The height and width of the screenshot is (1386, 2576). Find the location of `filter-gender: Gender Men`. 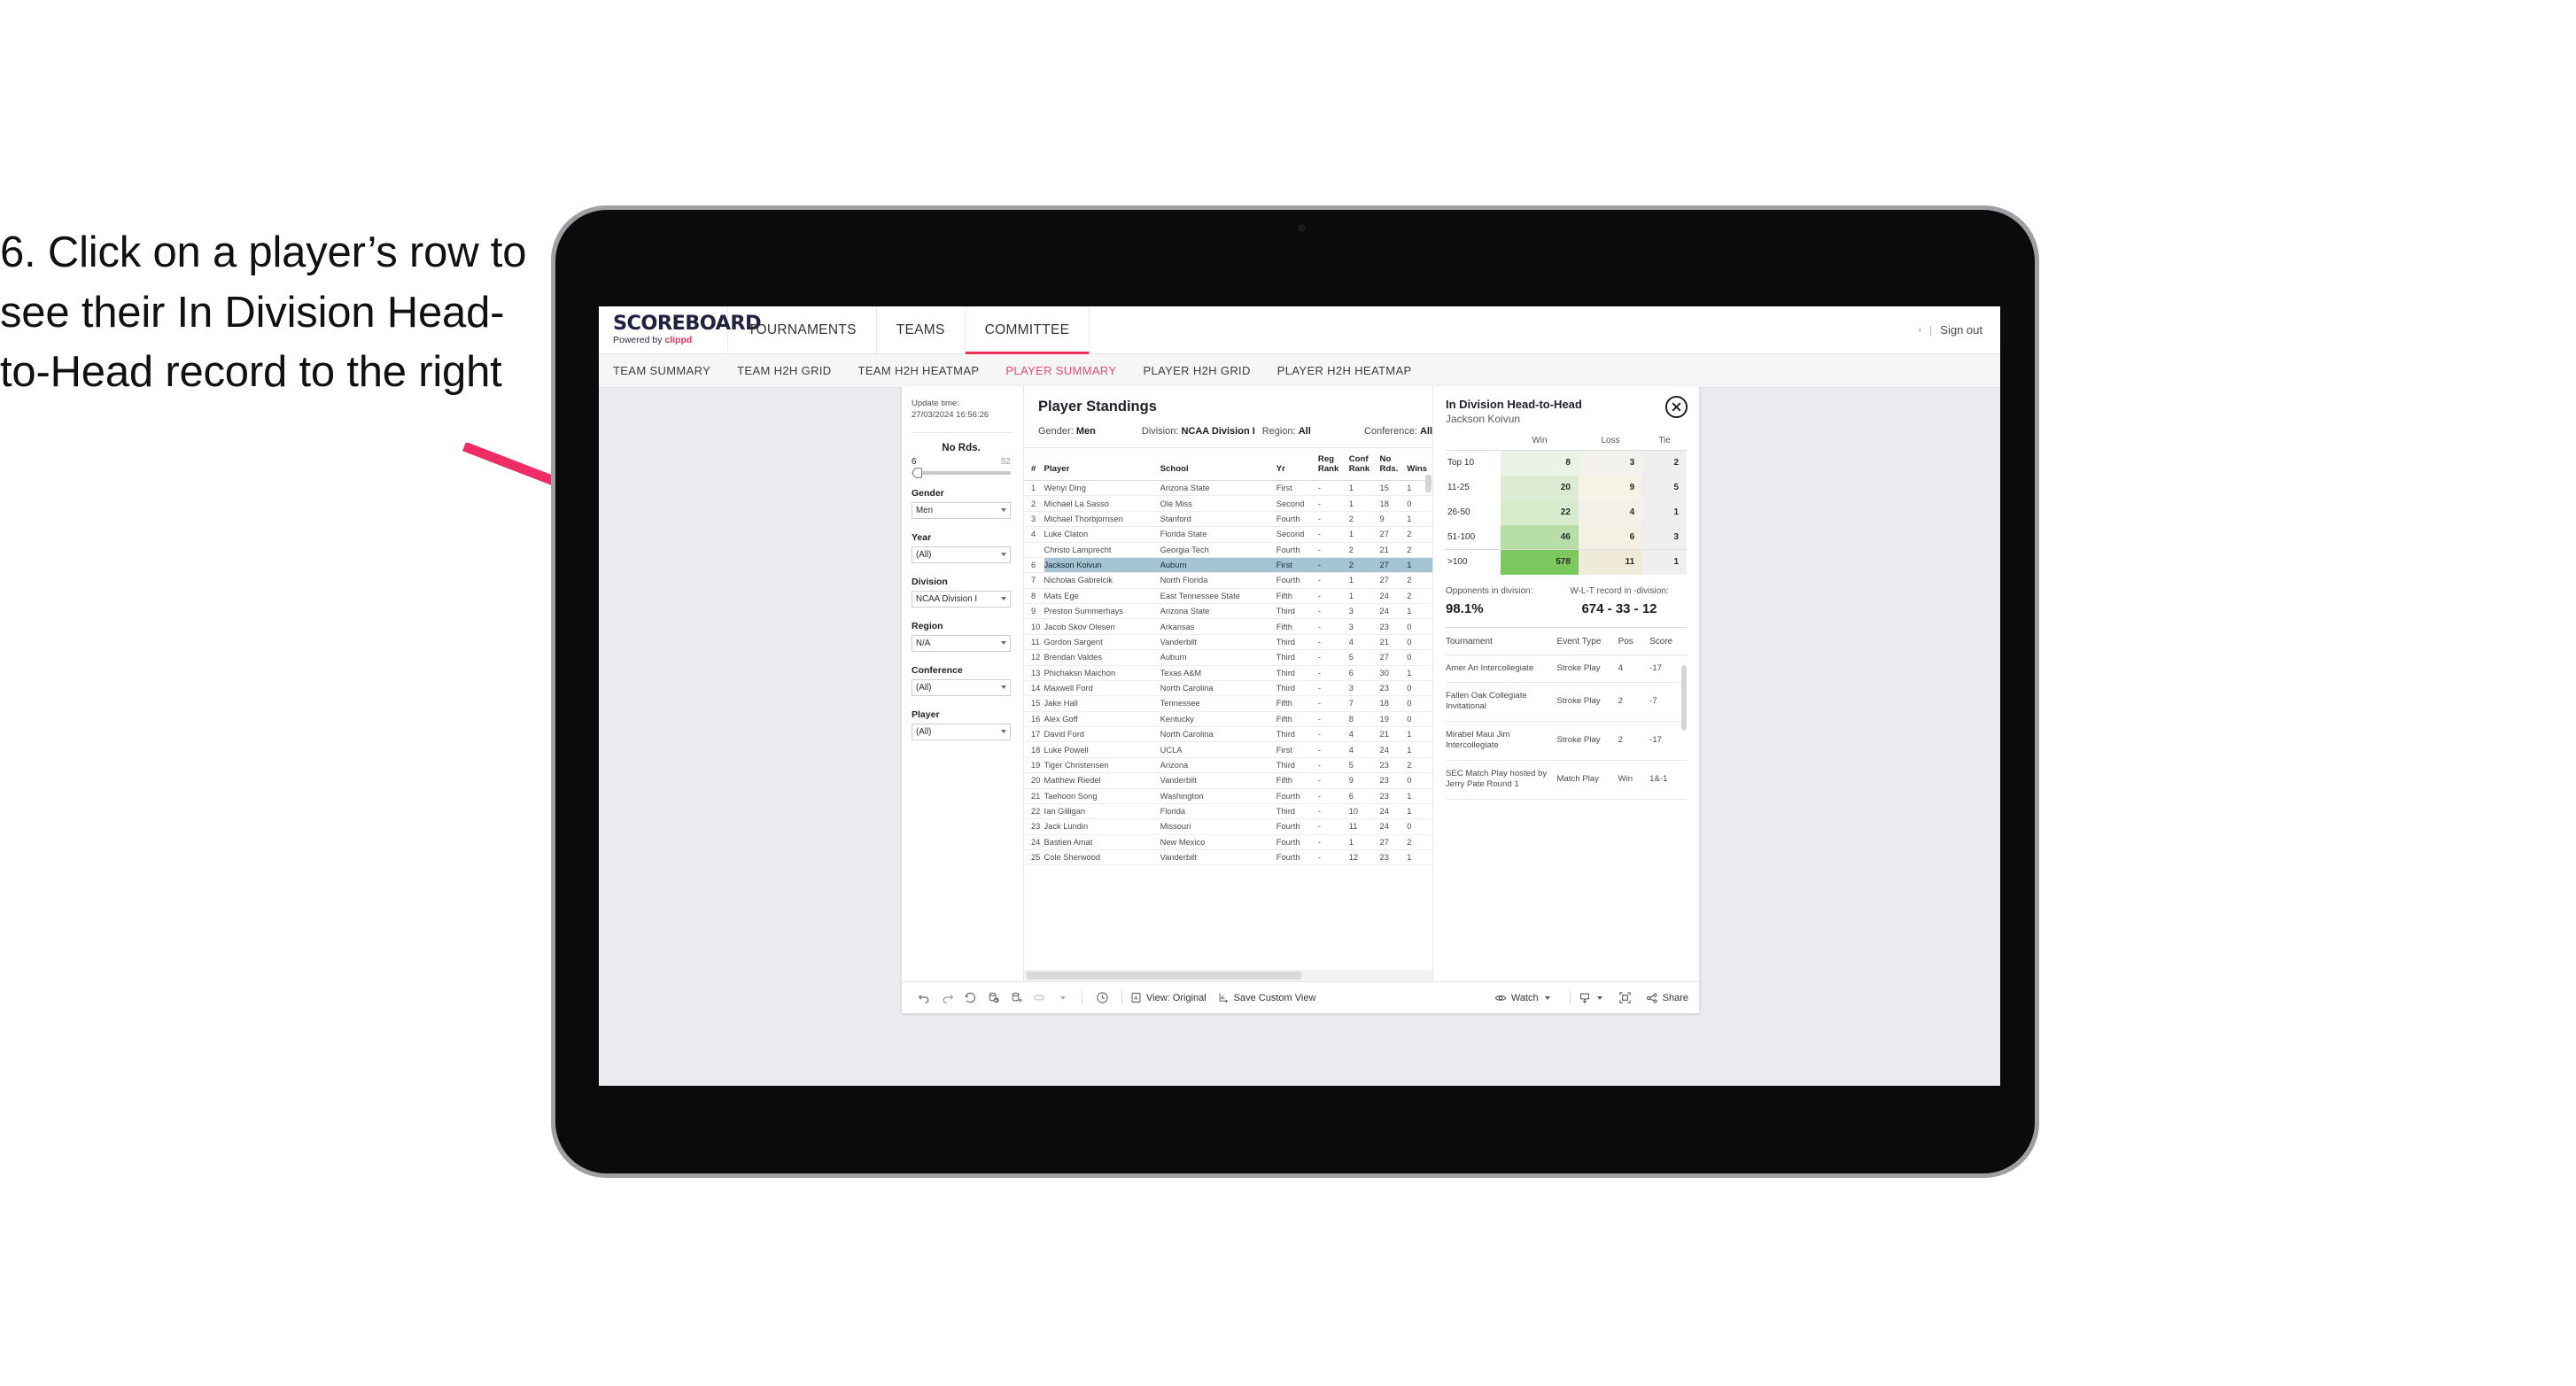

filter-gender: Gender Men is located at coordinates (962, 503).